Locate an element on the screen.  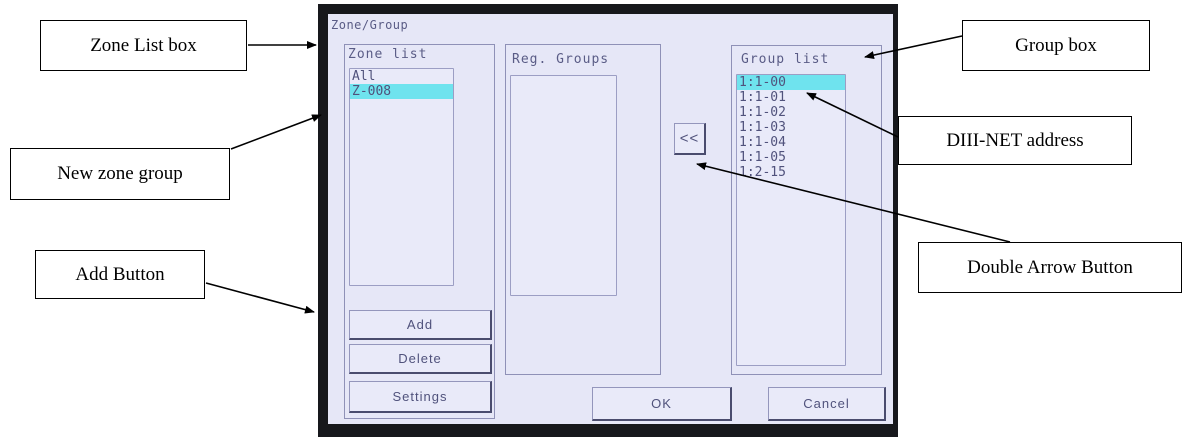
arrow-diii-net-address is located at coordinates (852, 115).